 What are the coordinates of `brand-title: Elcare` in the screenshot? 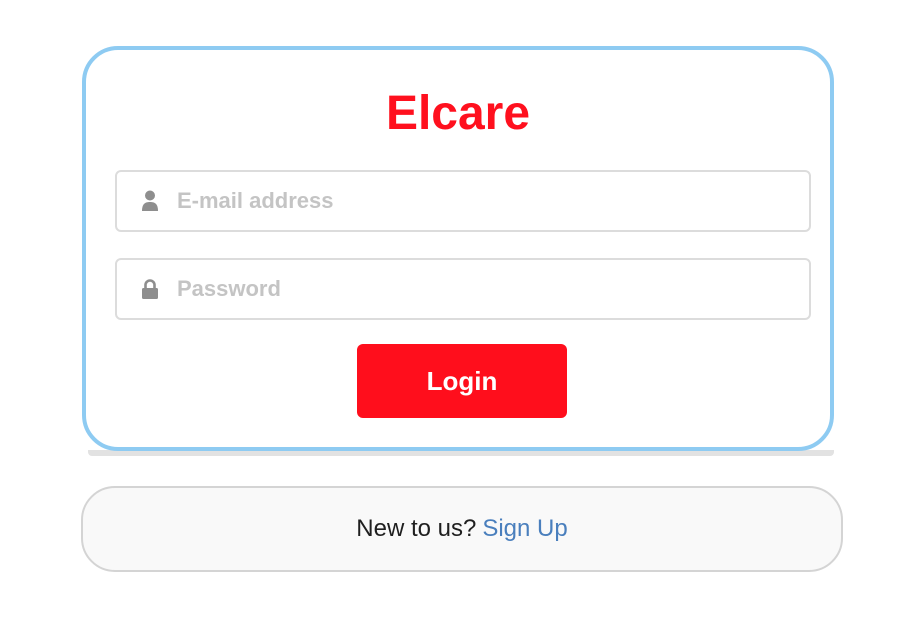 It's located at (458, 113).